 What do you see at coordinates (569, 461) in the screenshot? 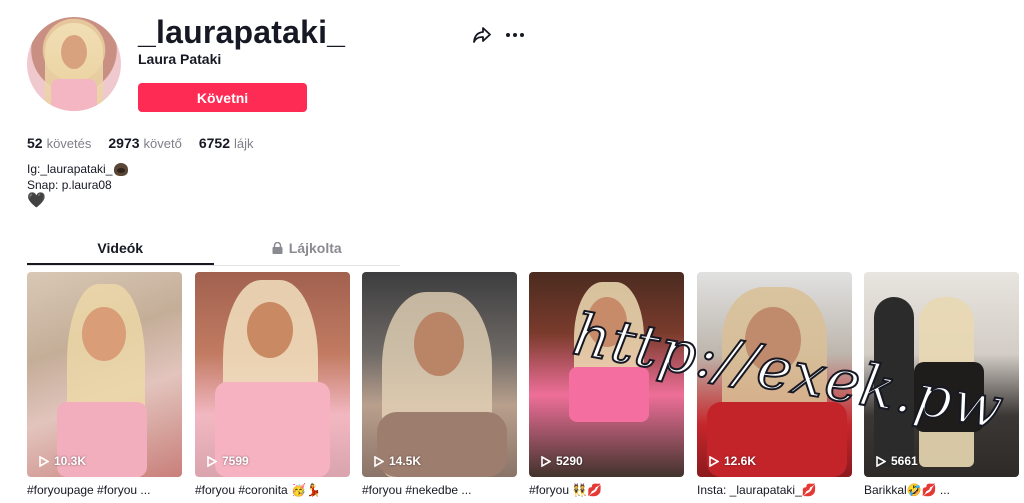
I see `view-count-value: 5290` at bounding box center [569, 461].